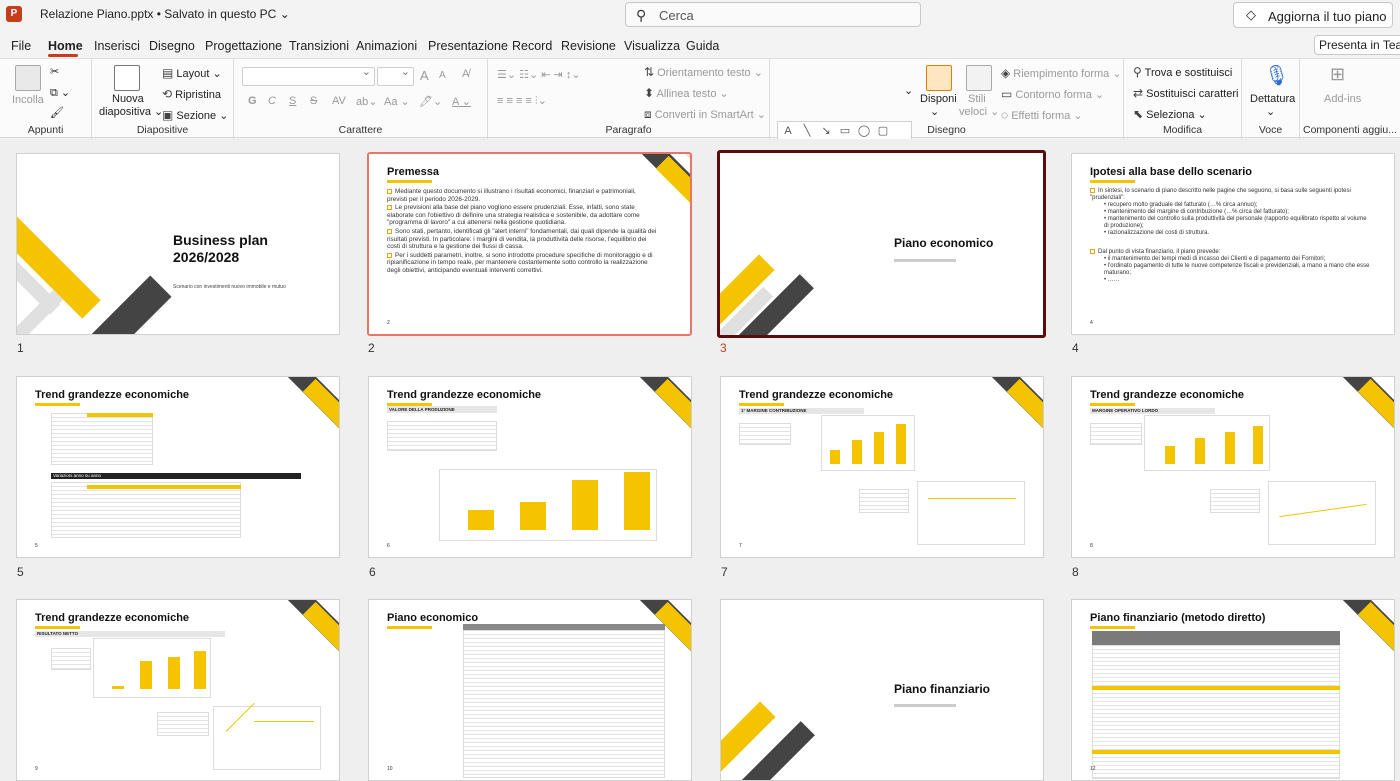 The image size is (1400, 781). Describe the element at coordinates (28, 78) in the screenshot. I see `paste-icon` at that location.